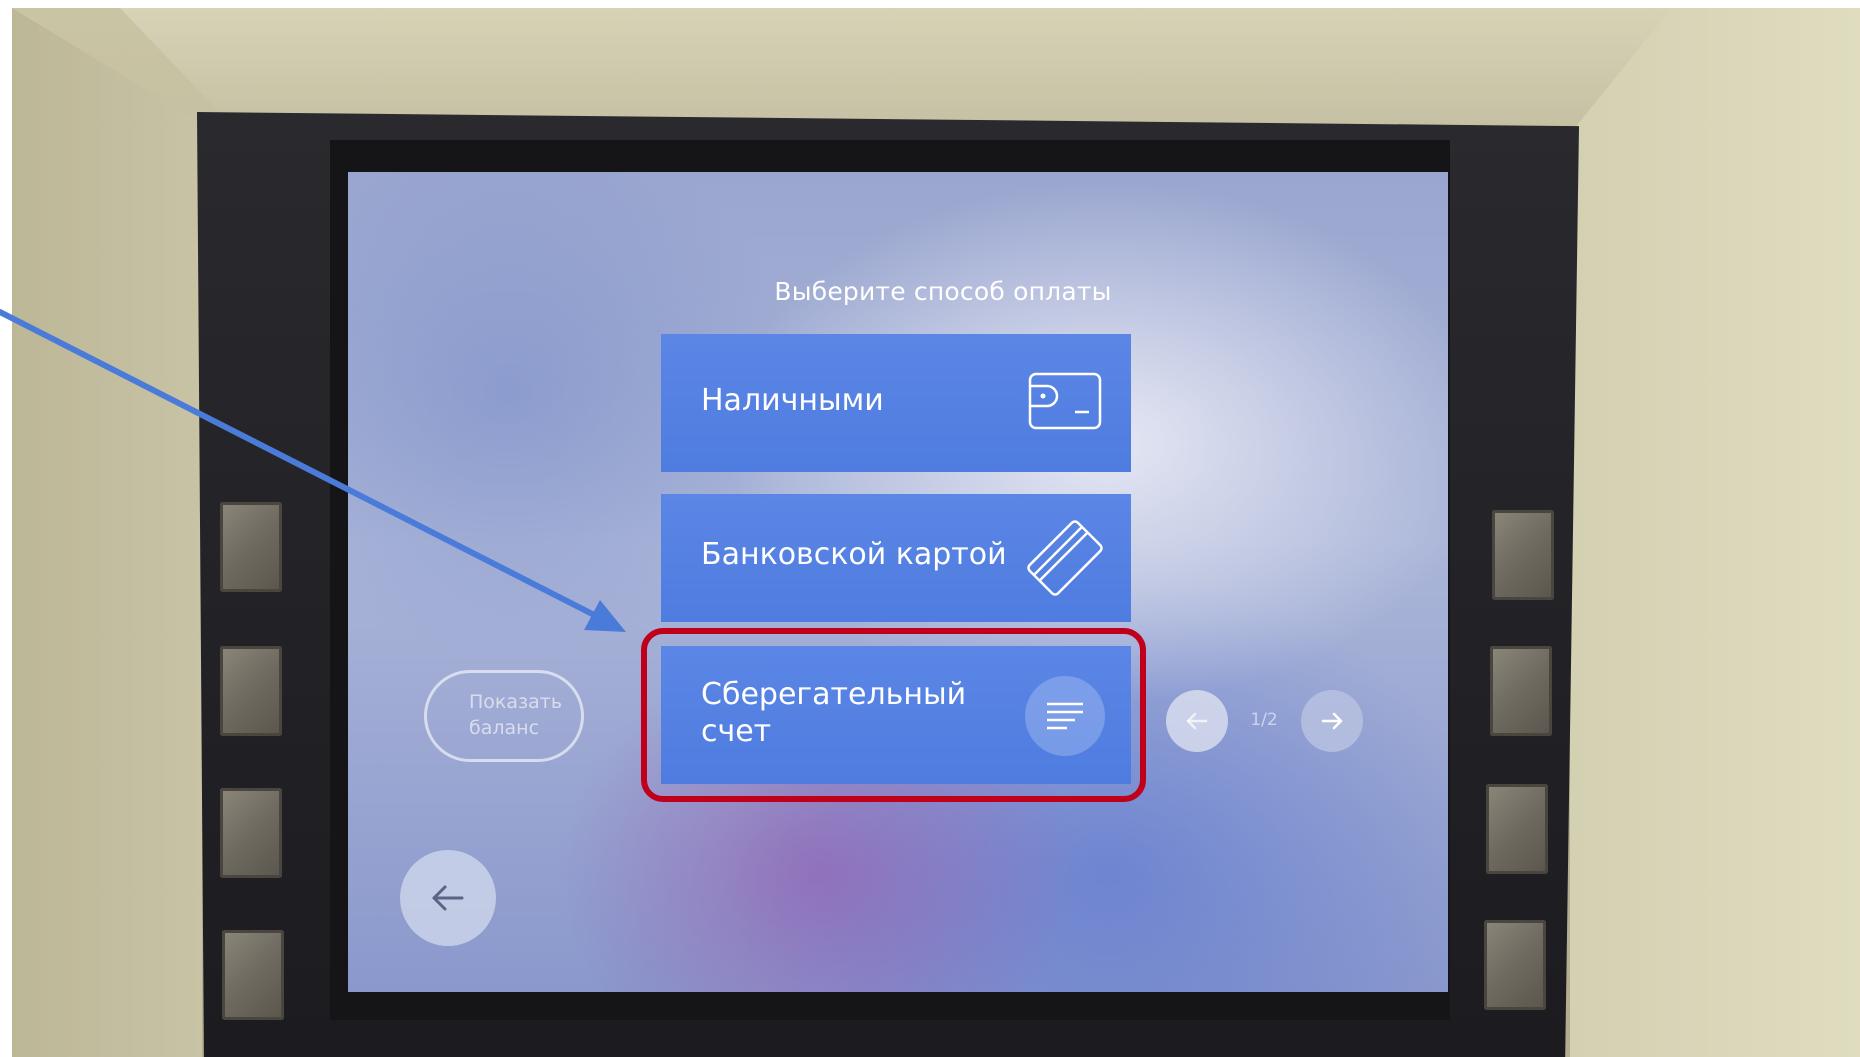 Image resolution: width=1860 pixels, height=1057 pixels. What do you see at coordinates (792, 400) in the screenshot?
I see `option-label: Наличными` at bounding box center [792, 400].